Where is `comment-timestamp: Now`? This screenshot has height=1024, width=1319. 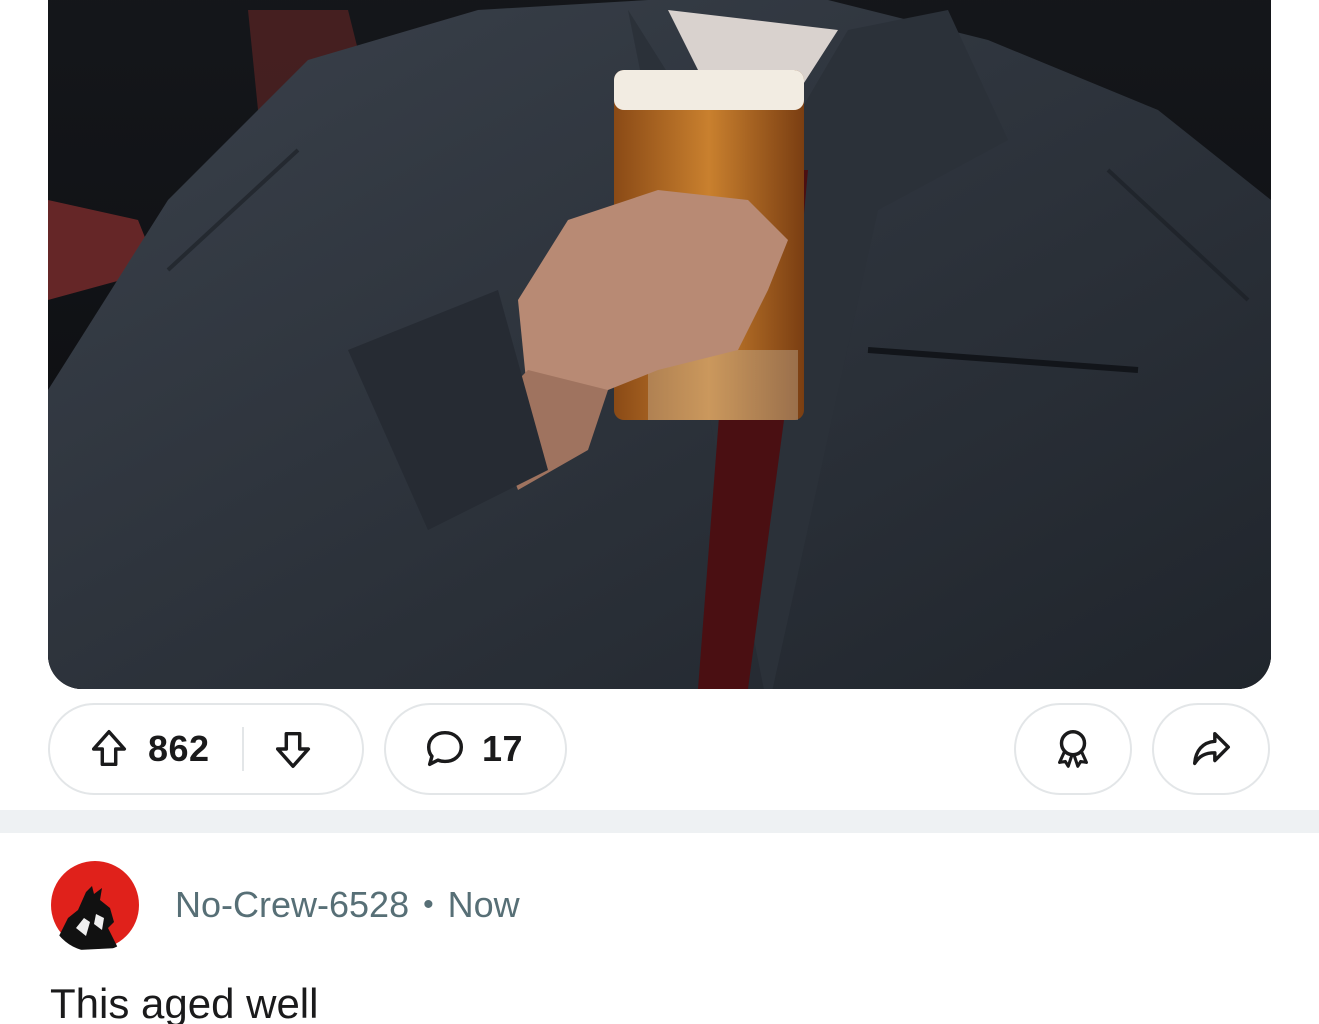
comment-timestamp: Now is located at coordinates (483, 904).